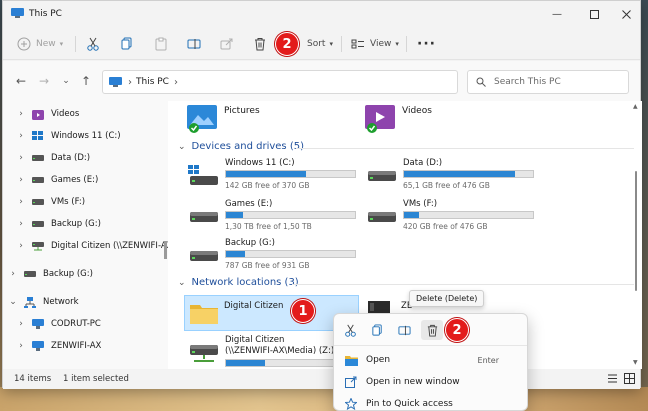 Image resolution: width=648 pixels, height=411 pixels. Describe the element at coordinates (426, 44) in the screenshot. I see `more-options-button: ···` at that location.